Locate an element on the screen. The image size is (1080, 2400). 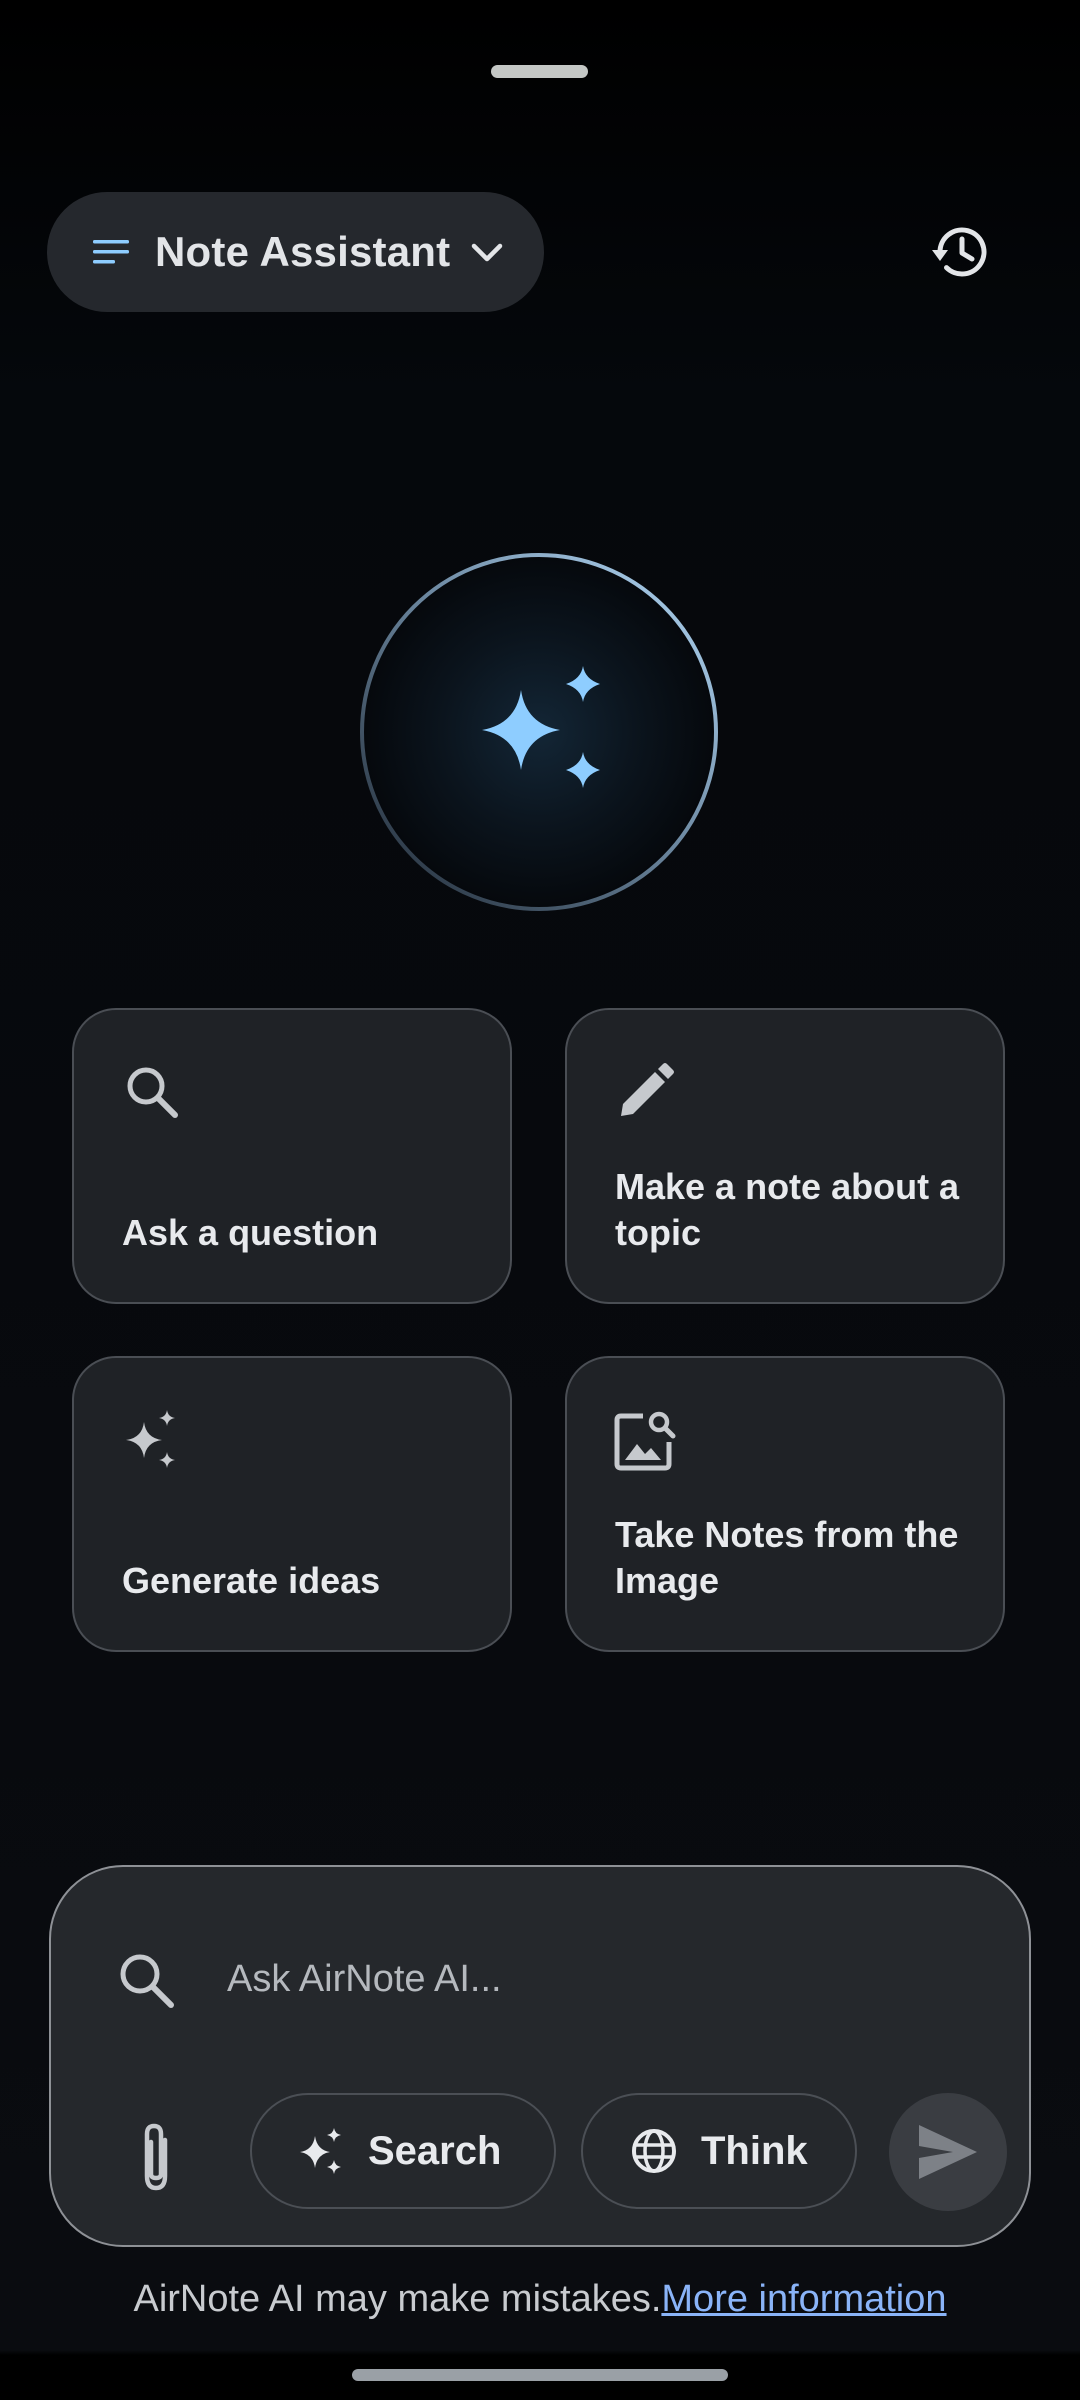
think-mode-button: Think is located at coordinates (719, 2151).